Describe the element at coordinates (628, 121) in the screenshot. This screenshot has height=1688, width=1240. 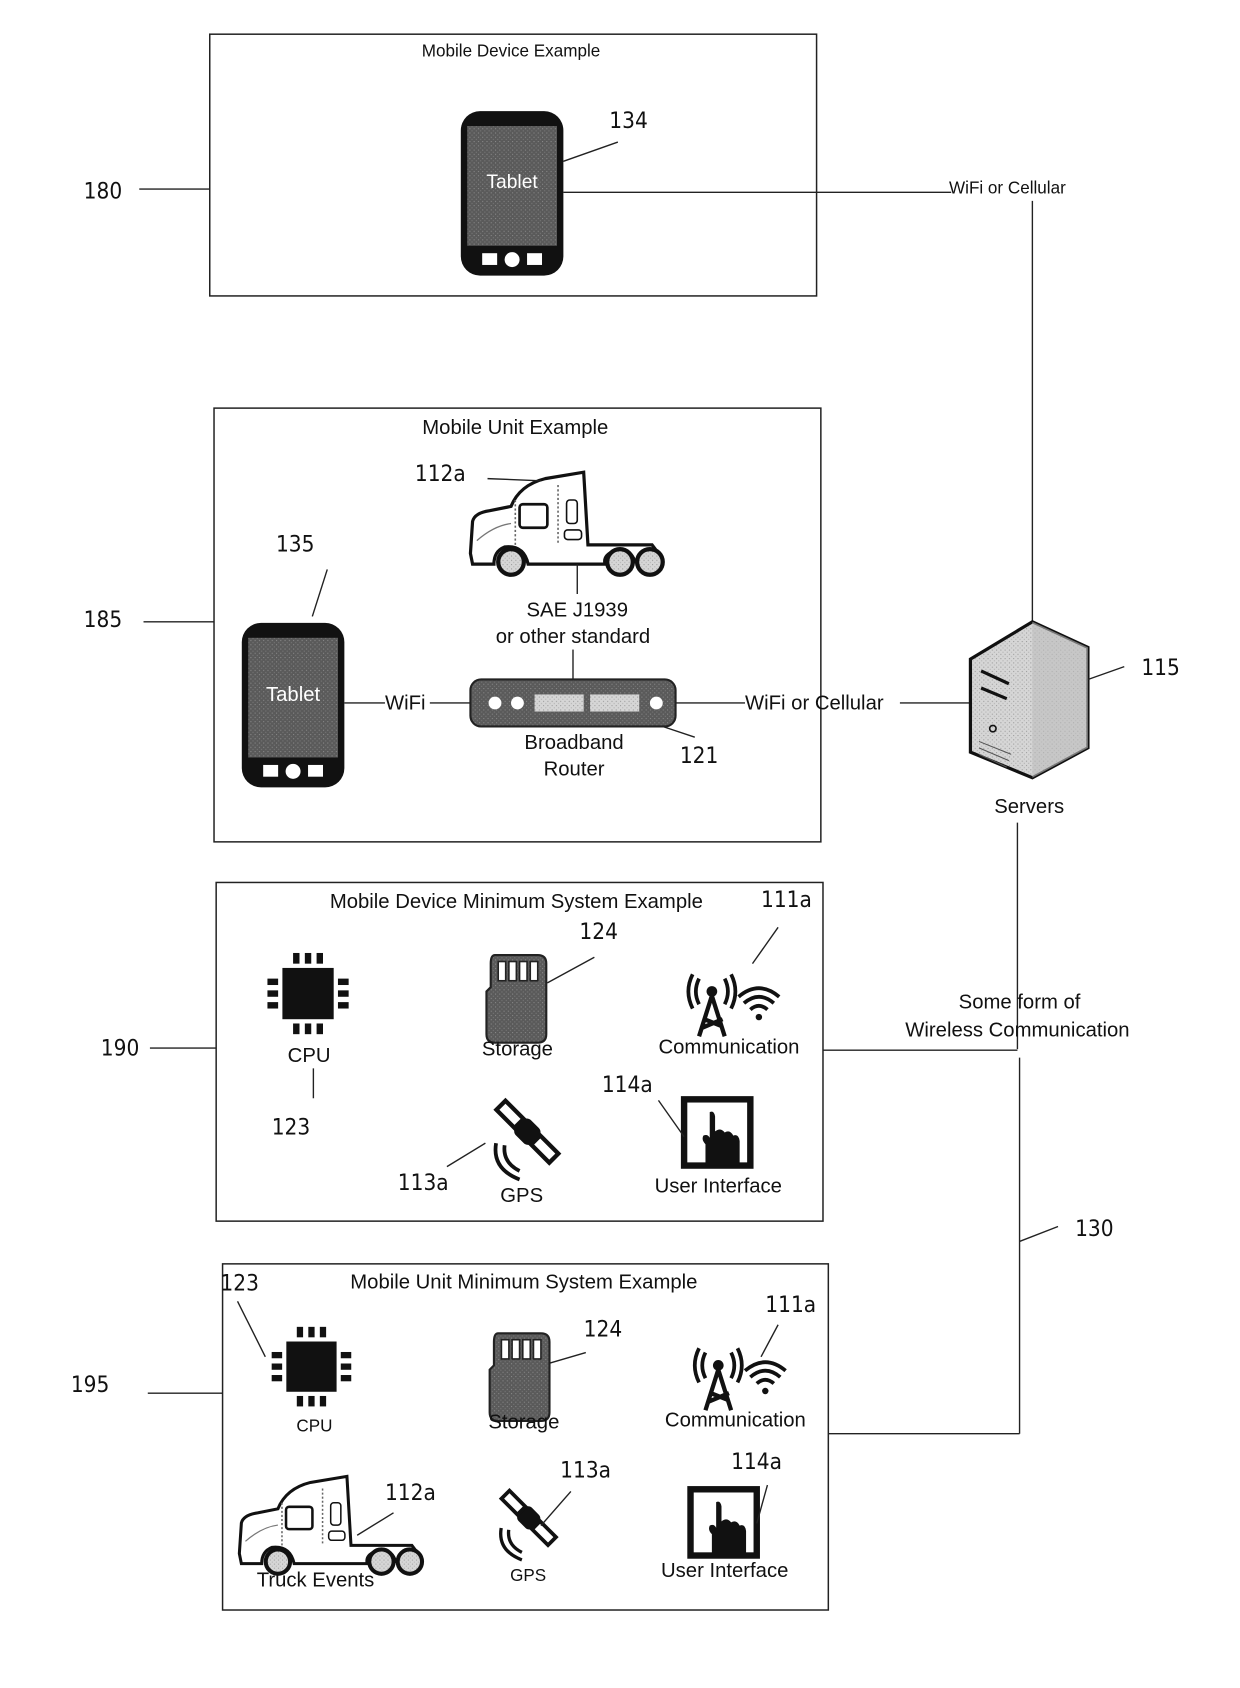
I see `ref-134: 134` at that location.